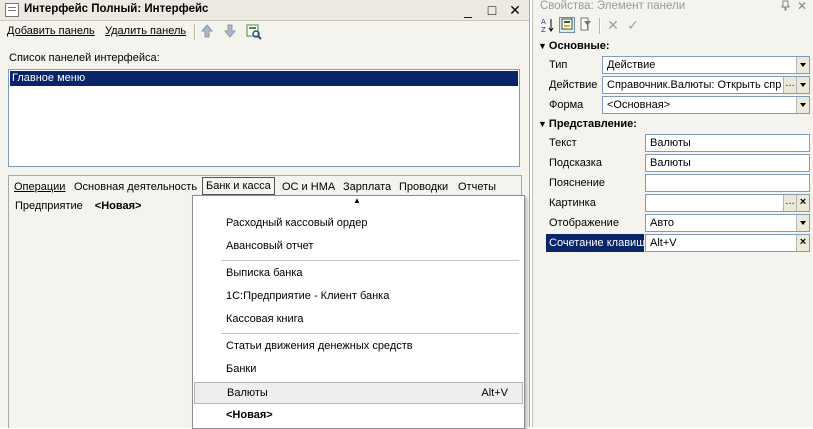 The height and width of the screenshot is (429, 813). Describe the element at coordinates (358, 346) in the screenshot. I see `menu-item-cash-flow-items: Статьи движения денежных средств` at that location.